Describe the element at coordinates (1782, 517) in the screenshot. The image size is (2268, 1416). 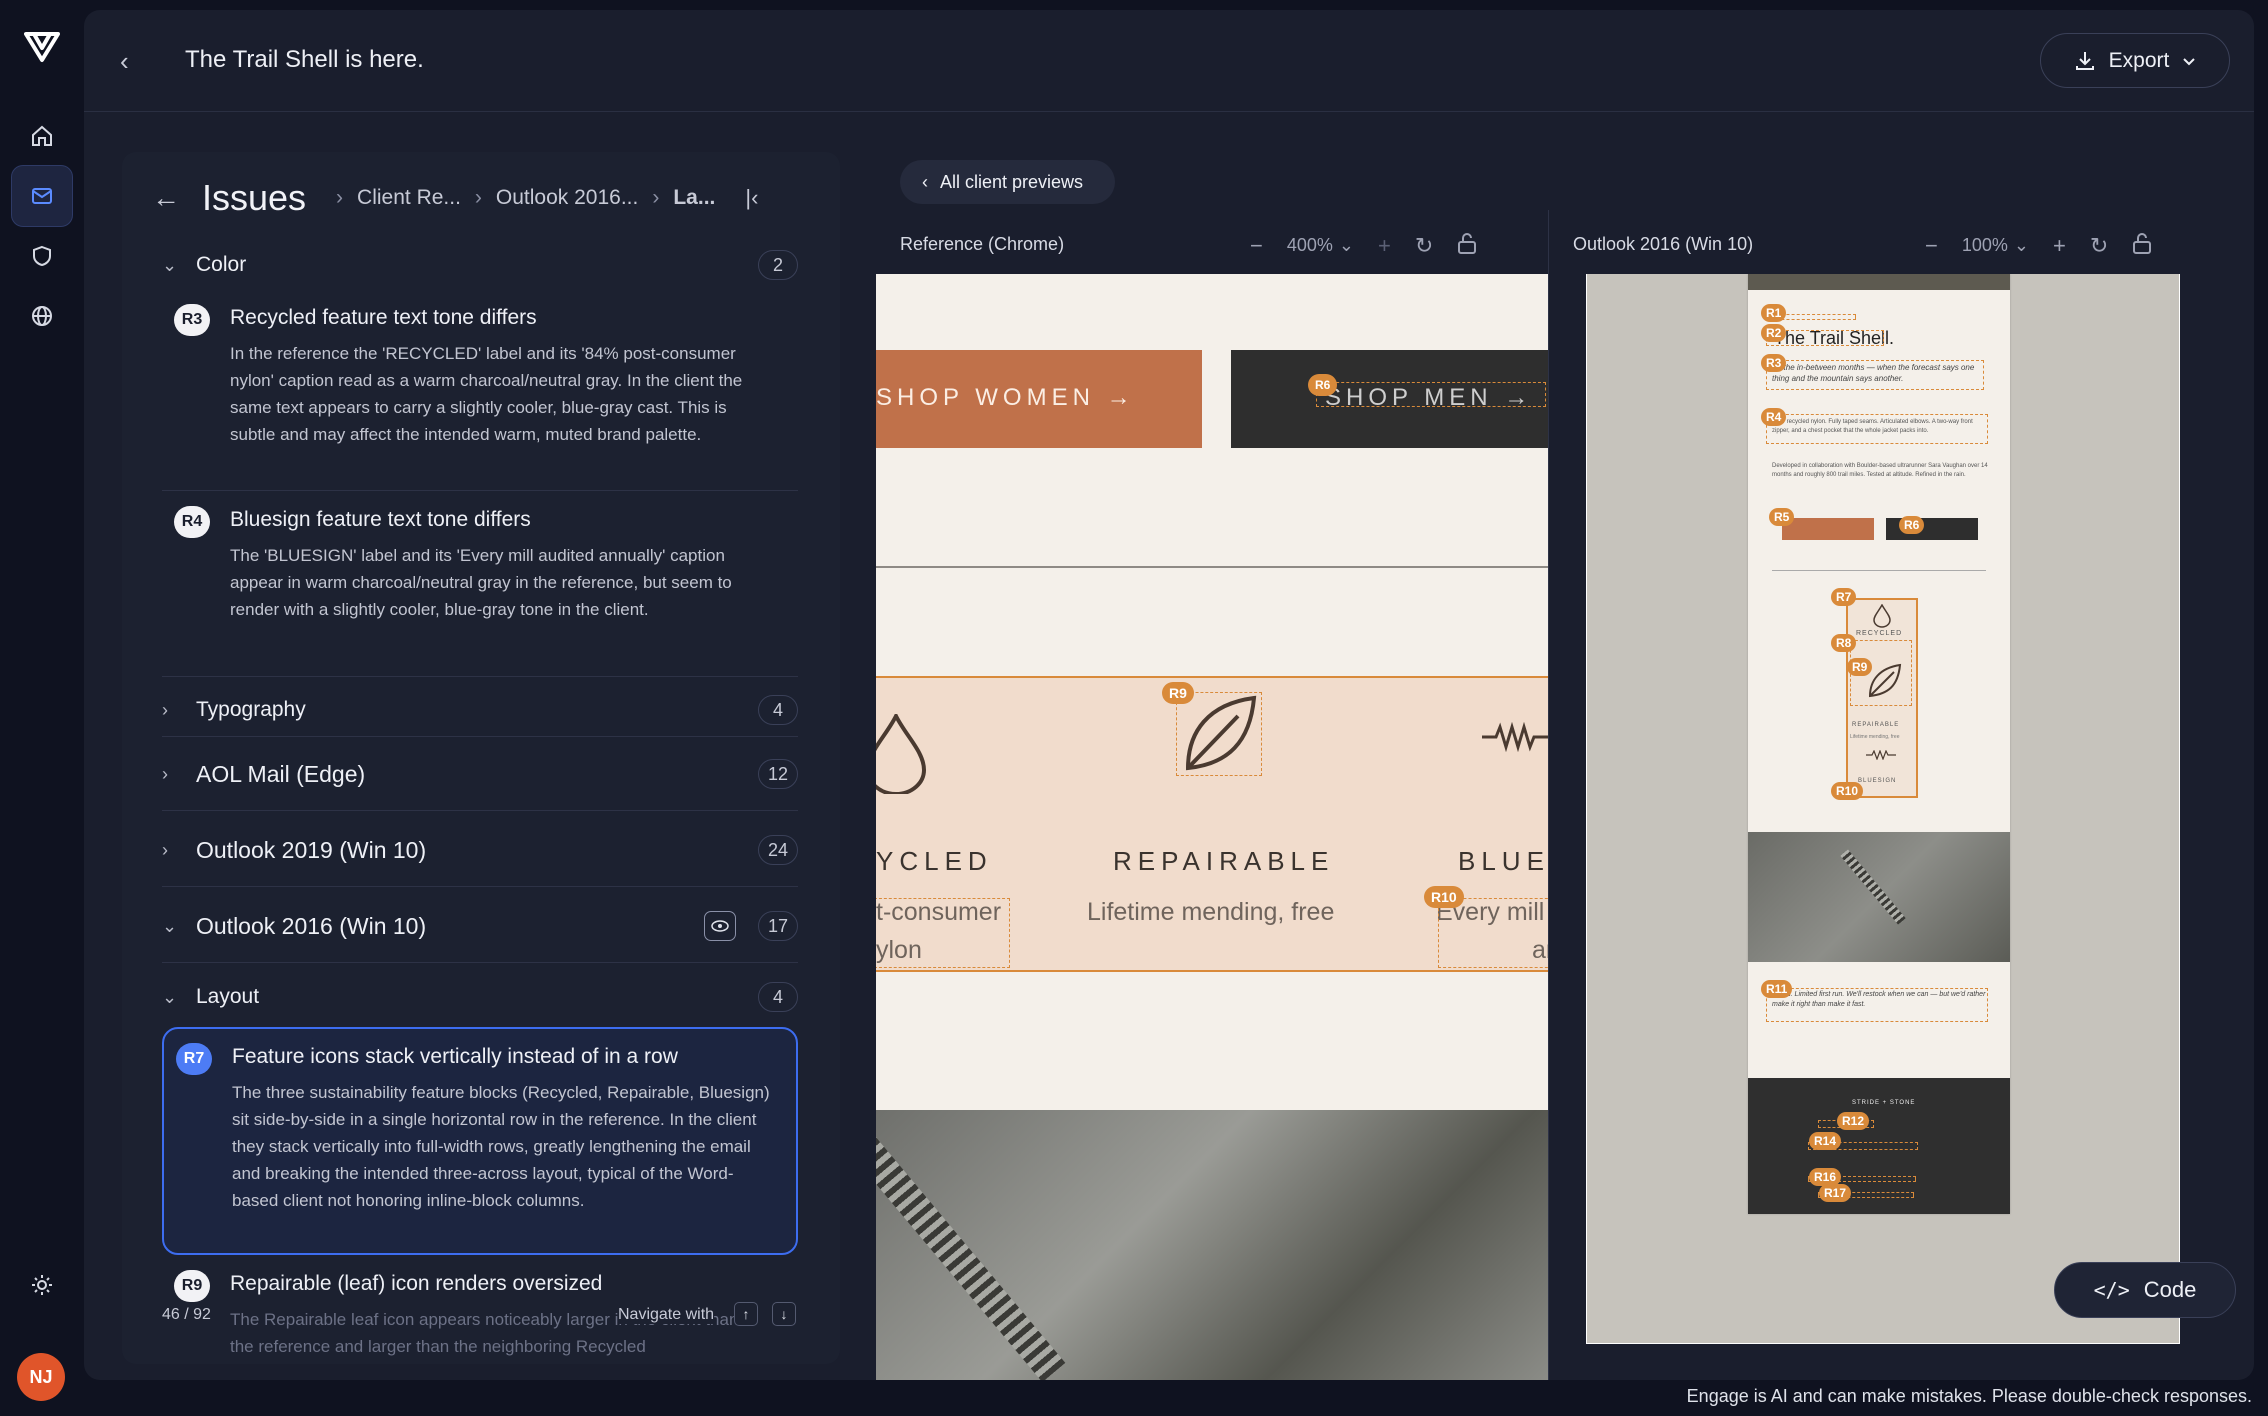
I see `marker-r5: R5` at that location.